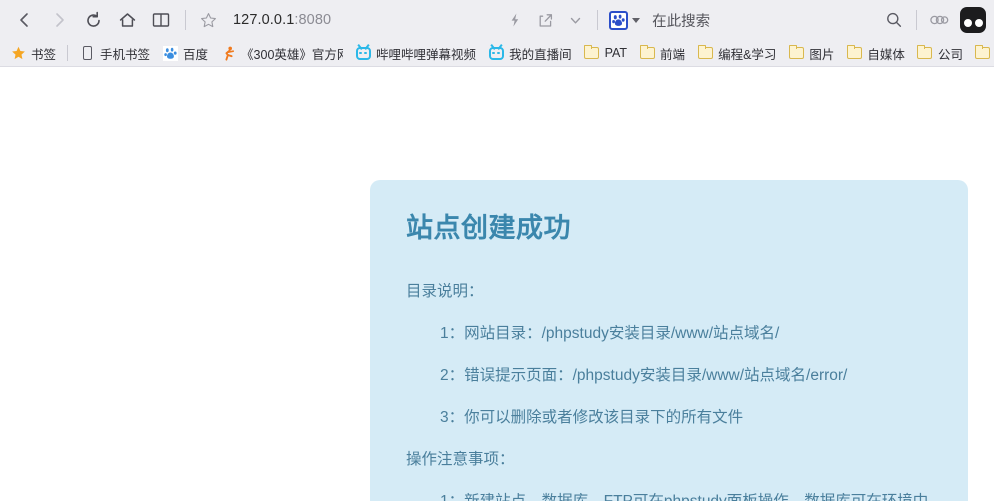 This screenshot has width=994, height=502. I want to click on forward-button, so click(59, 20).